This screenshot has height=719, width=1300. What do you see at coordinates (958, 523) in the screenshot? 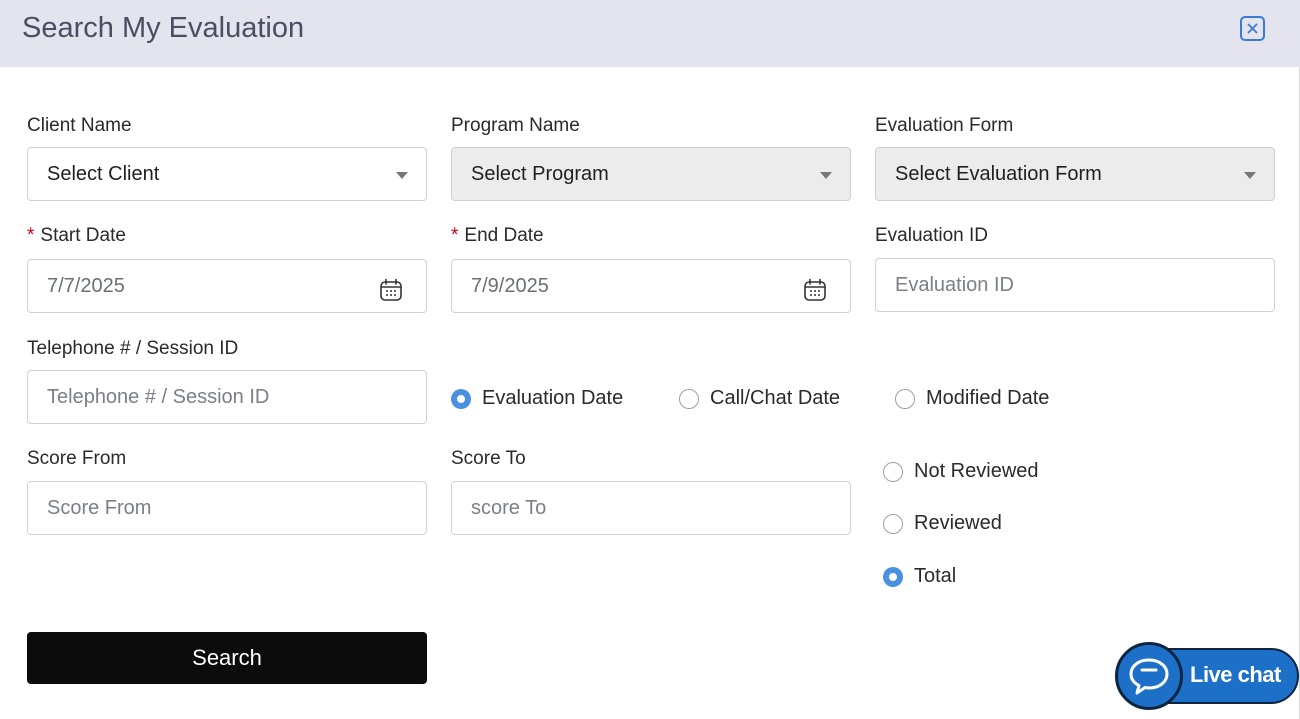
I see `radio-label: Reviewed` at bounding box center [958, 523].